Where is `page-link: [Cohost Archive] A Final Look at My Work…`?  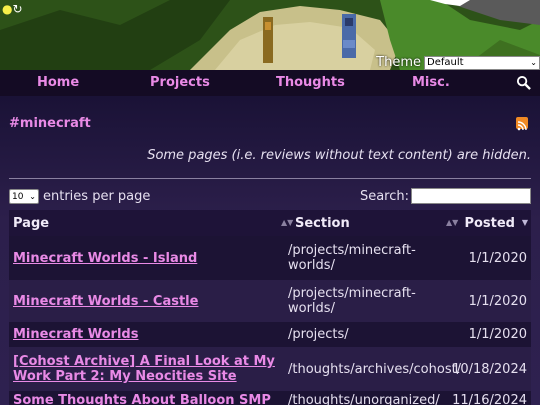 page-link: [Cohost Archive] A Final Look at My Work… is located at coordinates (147, 369).